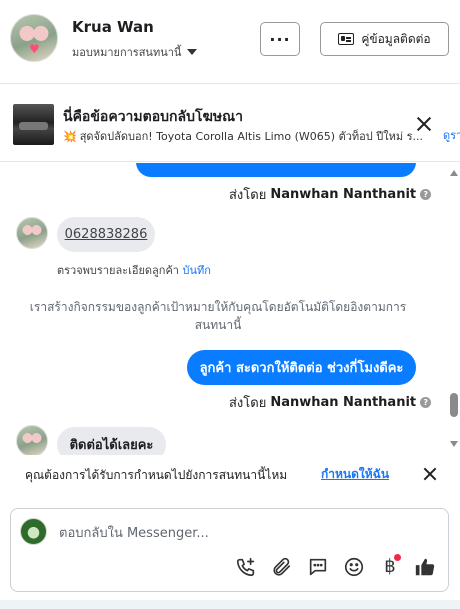  What do you see at coordinates (111, 441) in the screenshot?
I see `incoming-message-bubble: ติดต่อได้เลยคะ` at bounding box center [111, 441].